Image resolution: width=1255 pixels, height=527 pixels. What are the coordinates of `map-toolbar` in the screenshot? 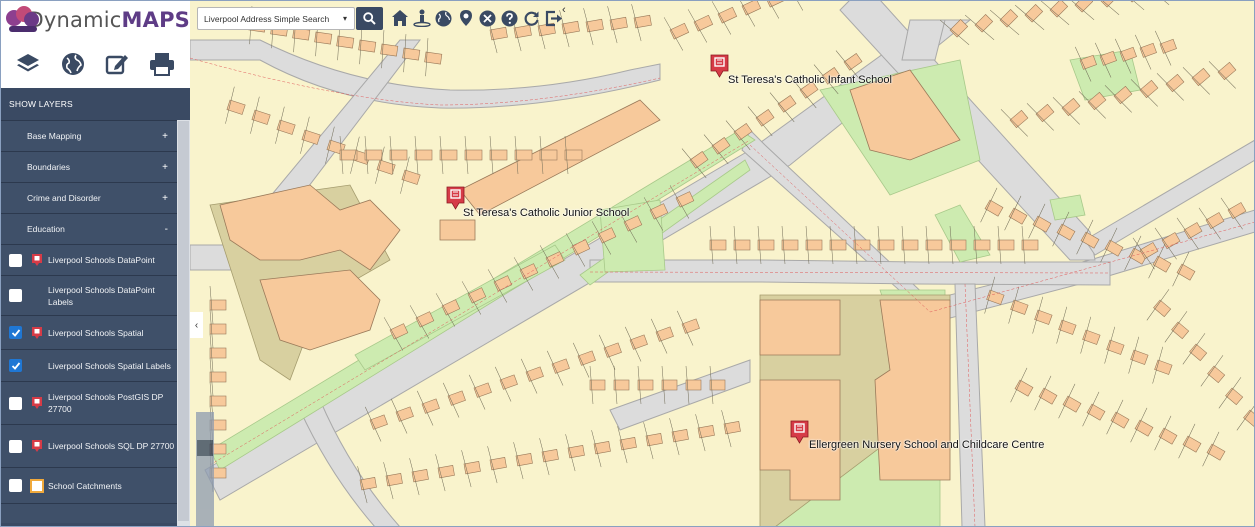 It's located at (477, 18).